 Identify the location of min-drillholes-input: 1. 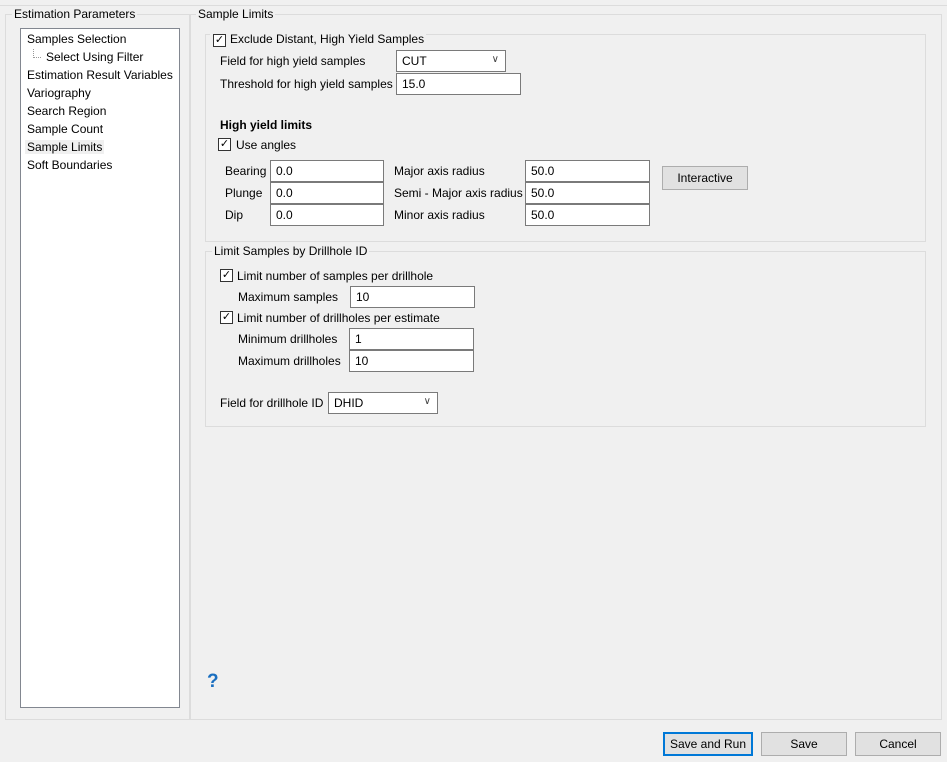
(411, 339).